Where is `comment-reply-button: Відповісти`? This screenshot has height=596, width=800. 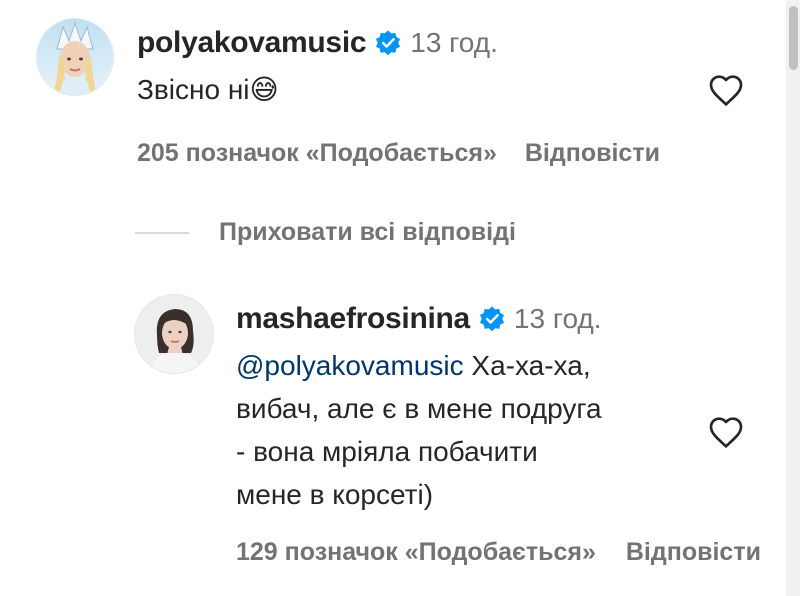 comment-reply-button: Відповісти is located at coordinates (592, 153).